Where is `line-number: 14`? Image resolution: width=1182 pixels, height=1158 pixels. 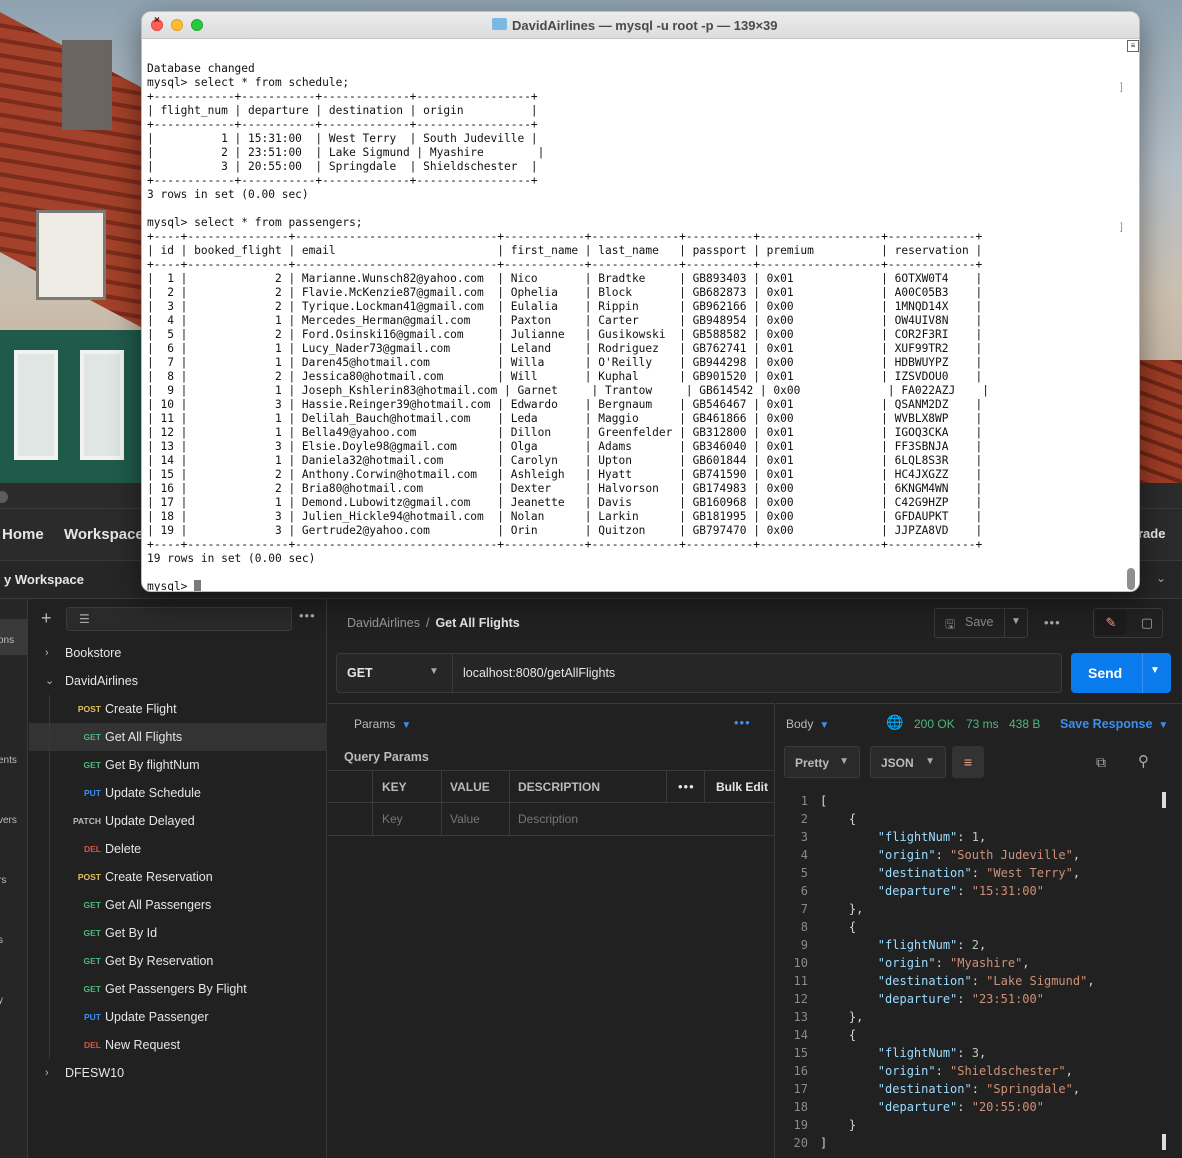 line-number: 14 is located at coordinates (800, 1035).